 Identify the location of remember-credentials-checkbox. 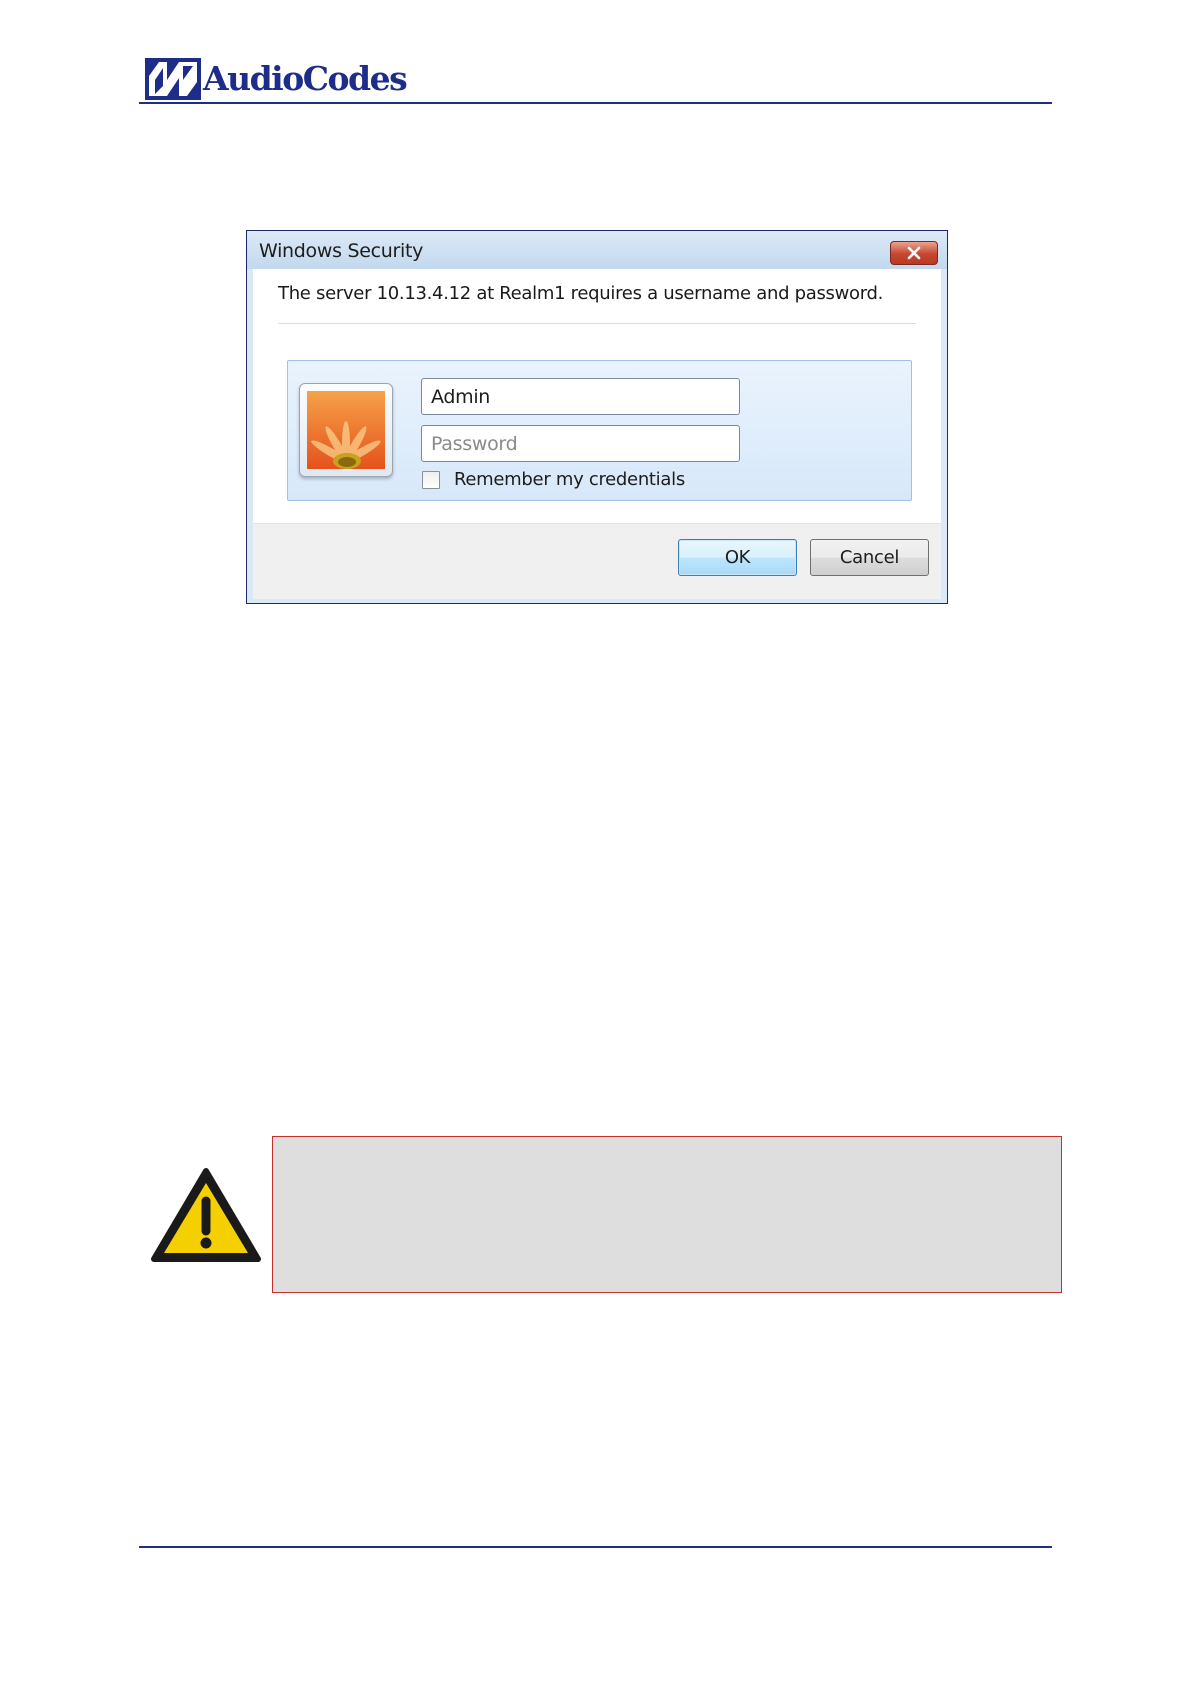
(431, 479).